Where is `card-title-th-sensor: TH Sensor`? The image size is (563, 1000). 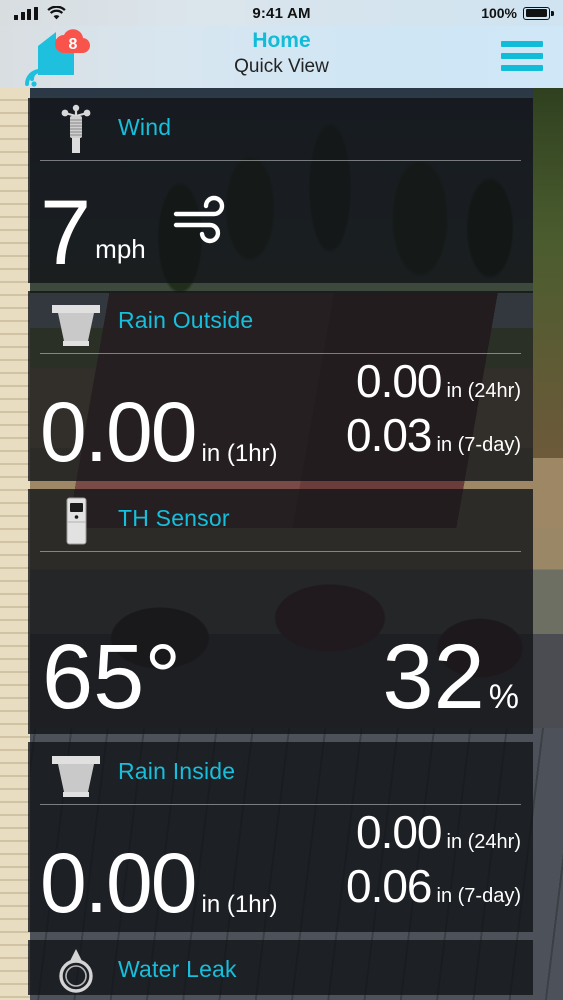 card-title-th-sensor: TH Sensor is located at coordinates (174, 518).